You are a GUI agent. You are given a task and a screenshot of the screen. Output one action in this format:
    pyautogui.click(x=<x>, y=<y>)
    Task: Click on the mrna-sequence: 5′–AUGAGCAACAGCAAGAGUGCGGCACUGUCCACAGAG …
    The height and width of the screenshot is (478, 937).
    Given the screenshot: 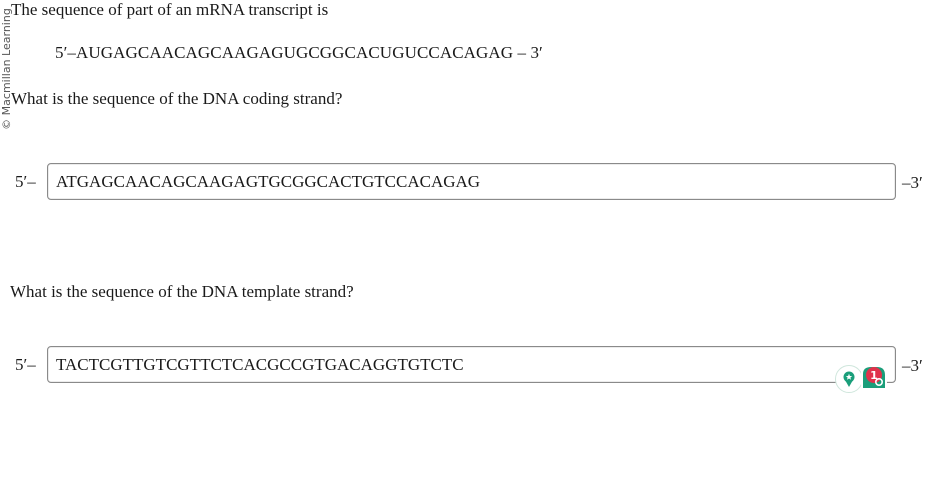 What is the action you would take?
    pyautogui.click(x=299, y=52)
    